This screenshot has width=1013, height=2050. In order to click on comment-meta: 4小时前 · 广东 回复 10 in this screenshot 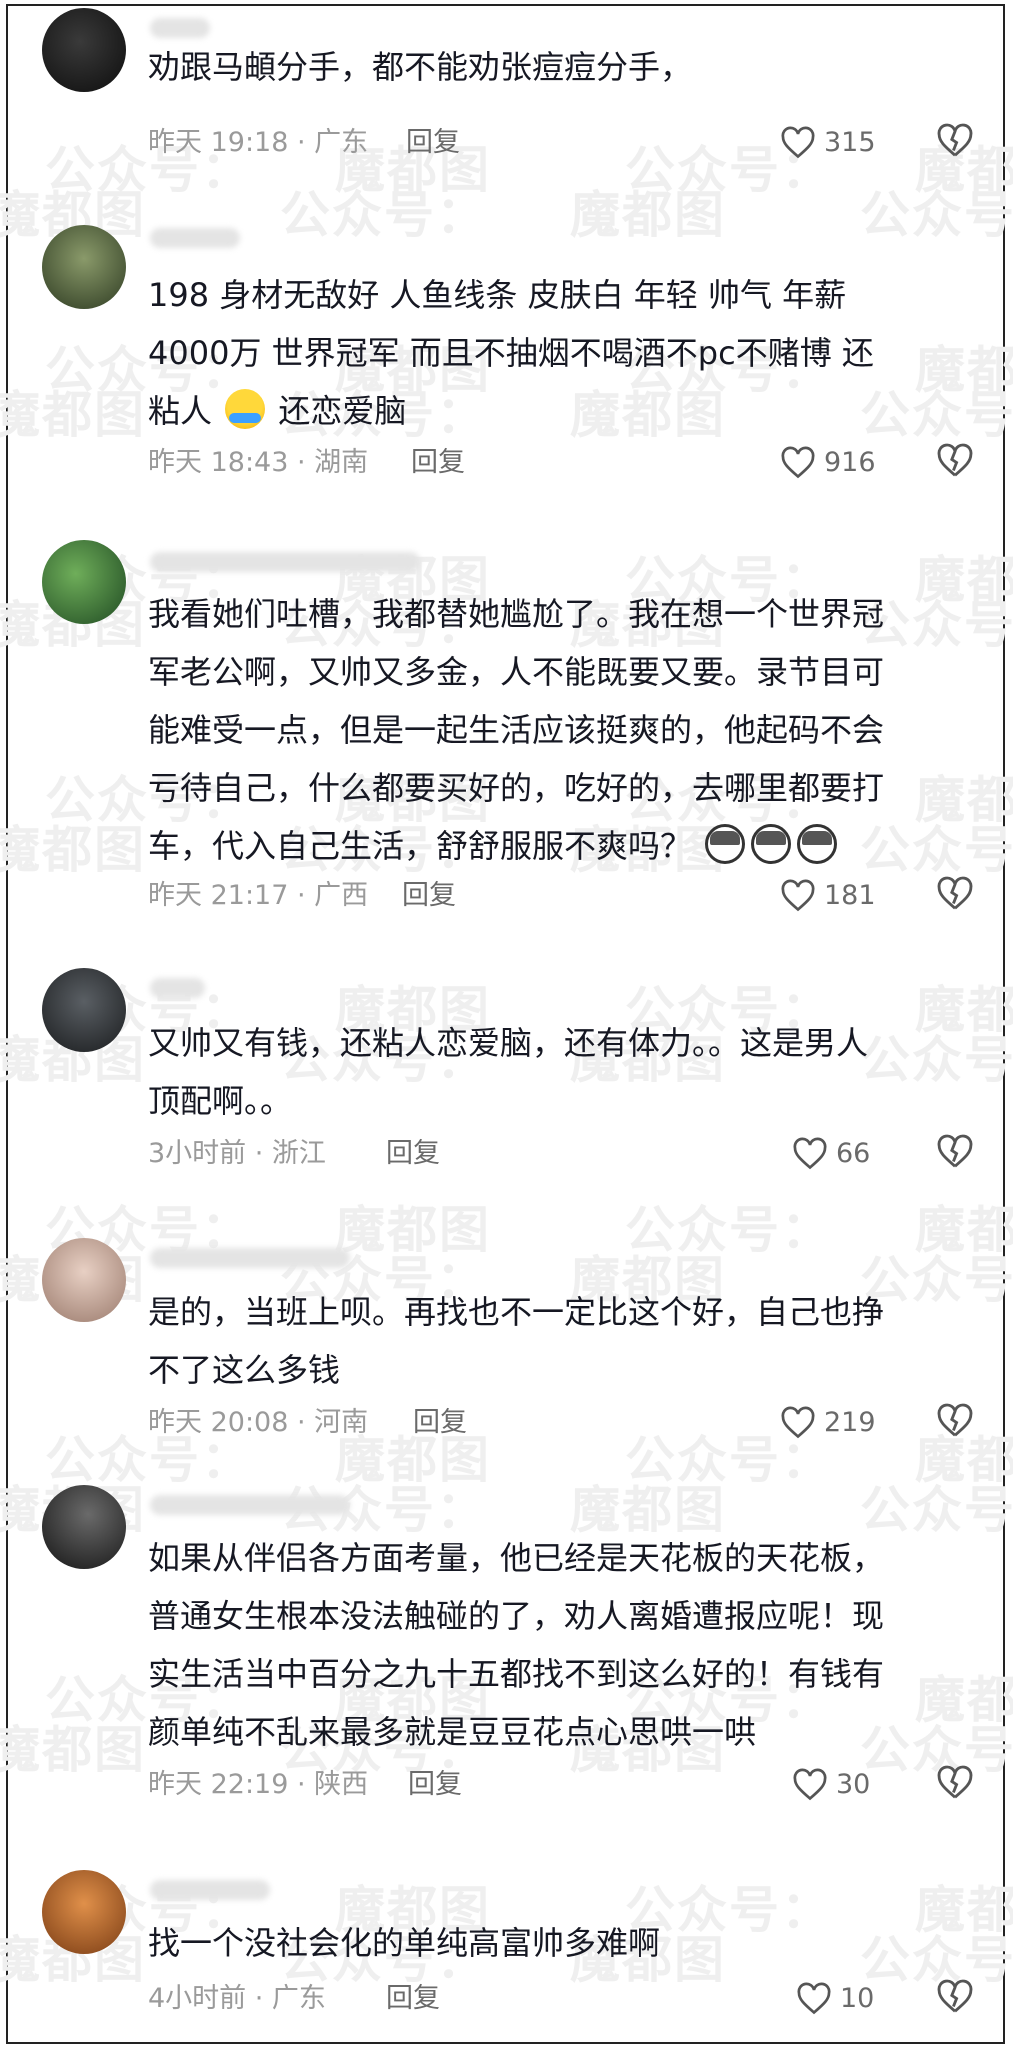, I will do `click(563, 1999)`.